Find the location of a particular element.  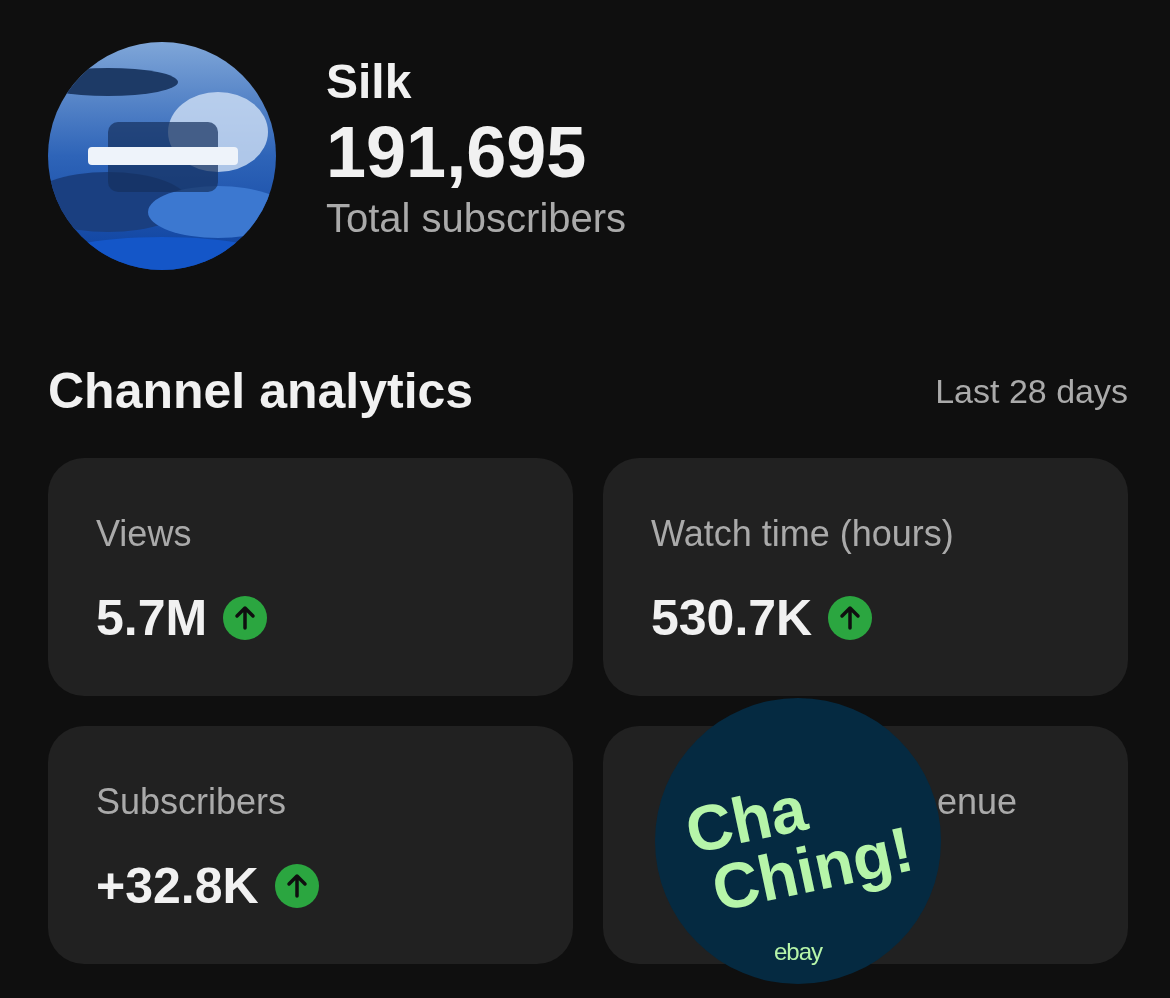

metric-title: Views is located at coordinates (144, 534).